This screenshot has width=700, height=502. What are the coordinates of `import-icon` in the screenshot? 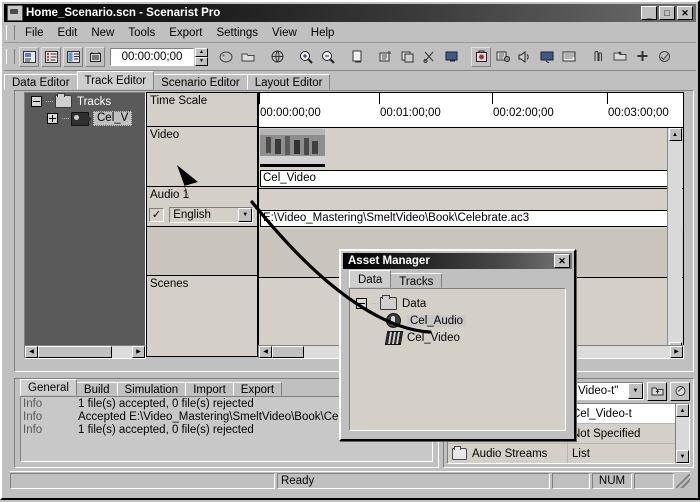 It's located at (620, 56).